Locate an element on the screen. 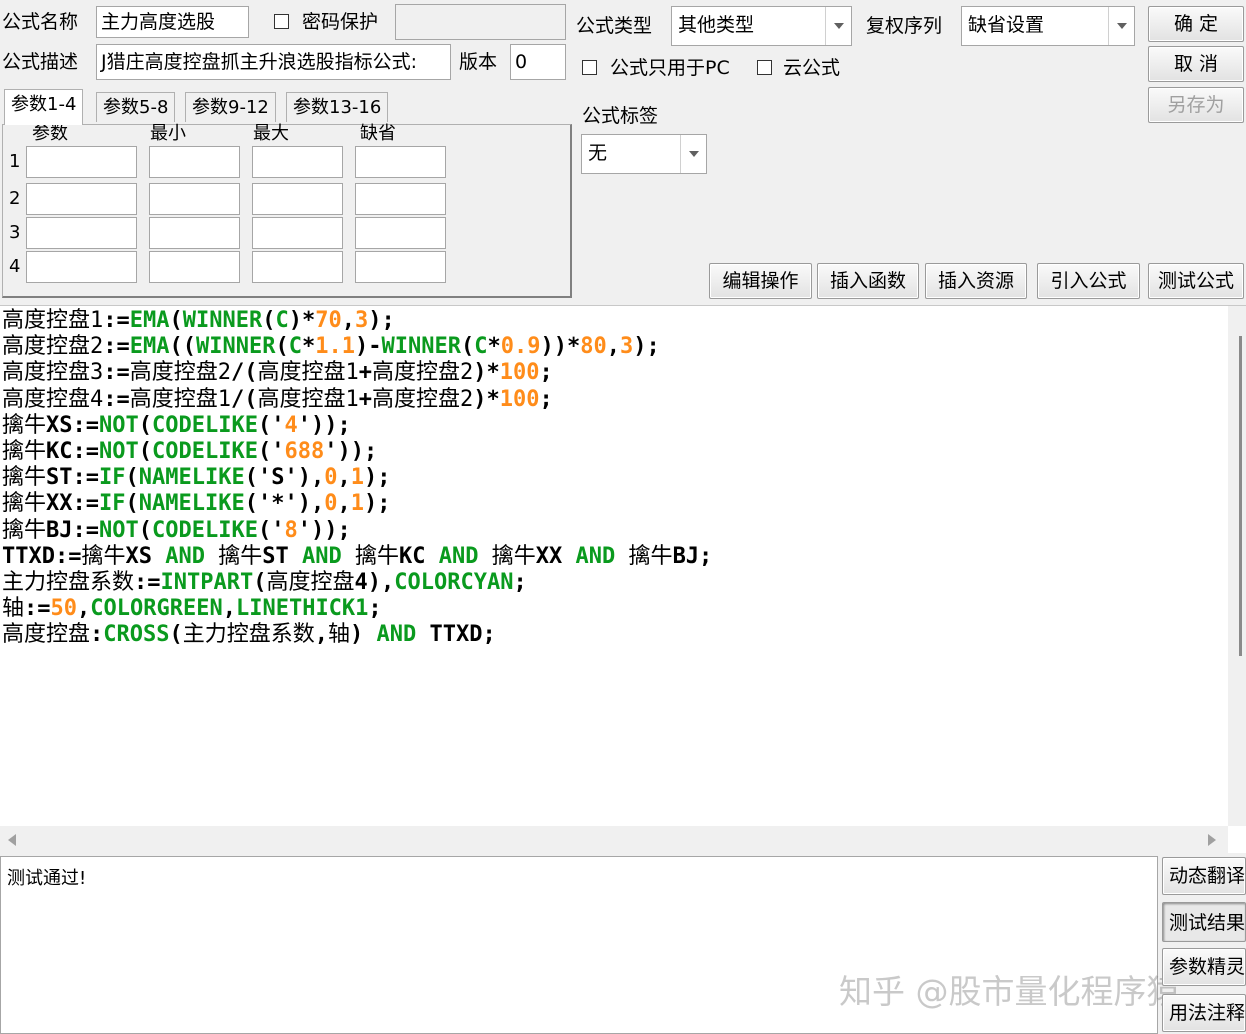 The width and height of the screenshot is (1246, 1034). test-result-button: 测试结果 is located at coordinates (1204, 922).